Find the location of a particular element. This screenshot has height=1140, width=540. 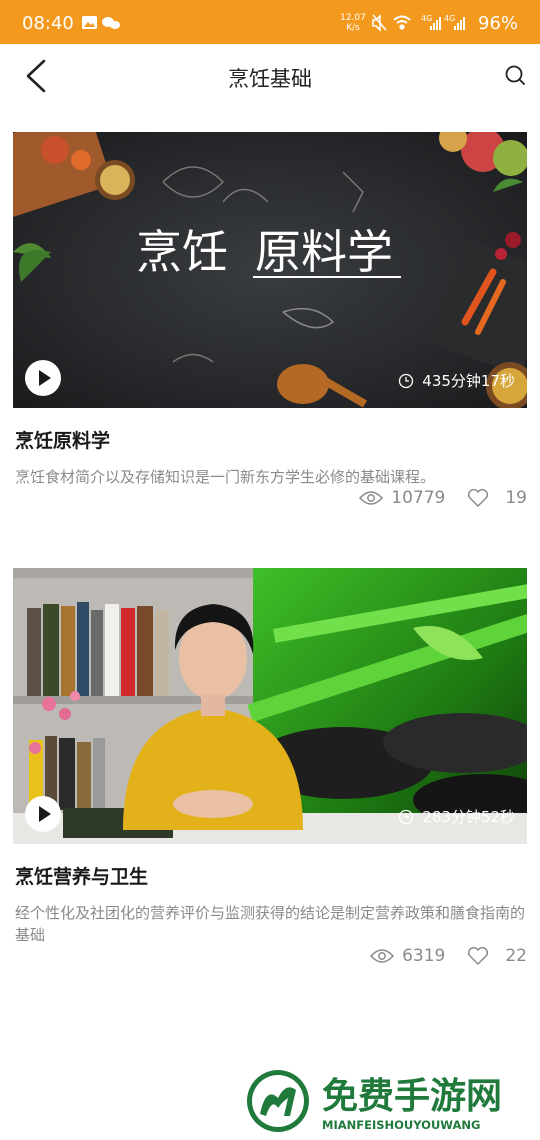

view-count: 6319 is located at coordinates (424, 956).